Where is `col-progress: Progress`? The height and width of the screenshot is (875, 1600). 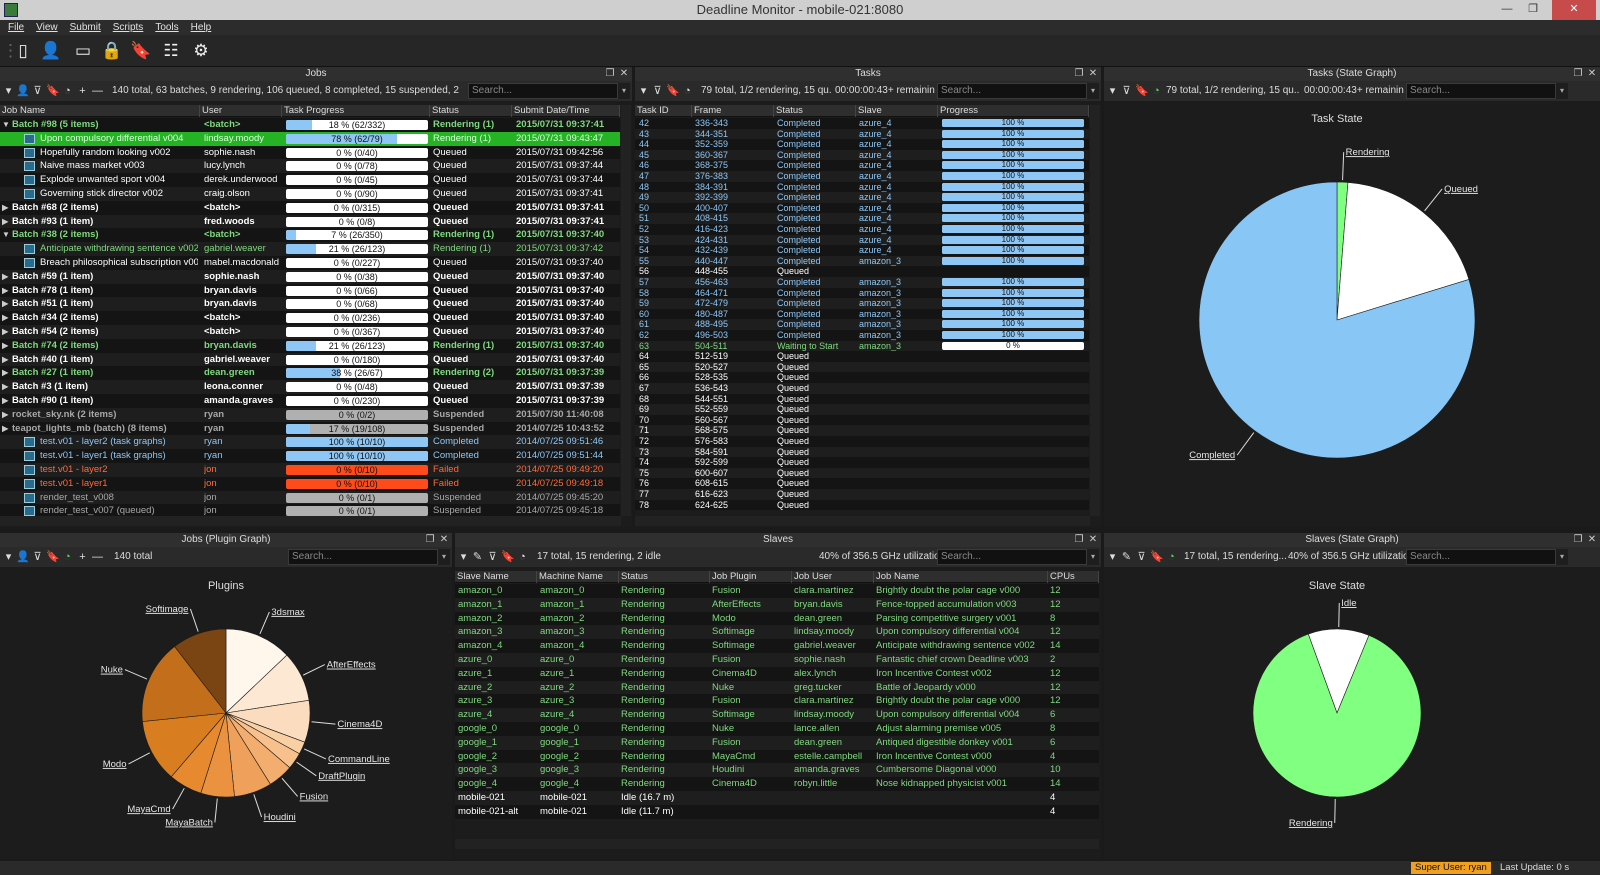
col-progress: Progress is located at coordinates (1013, 111).